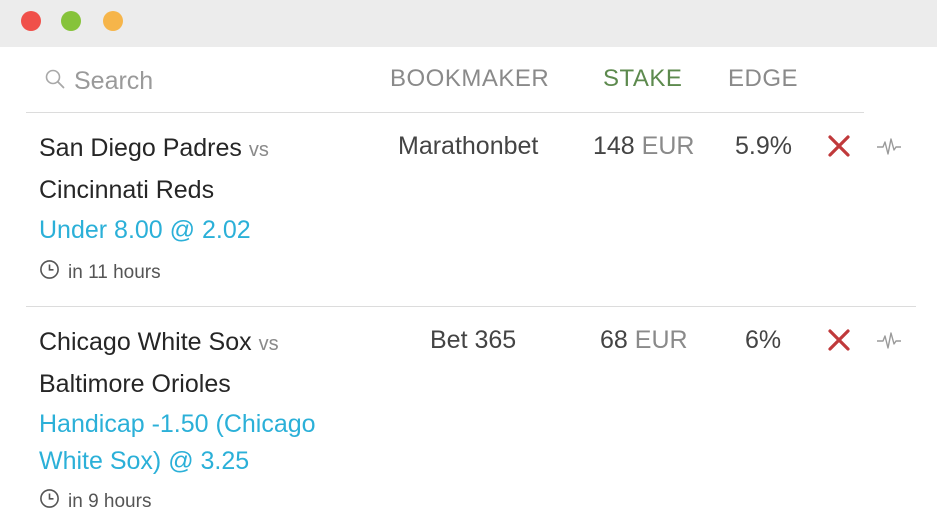  I want to click on search-icon, so click(55, 81).